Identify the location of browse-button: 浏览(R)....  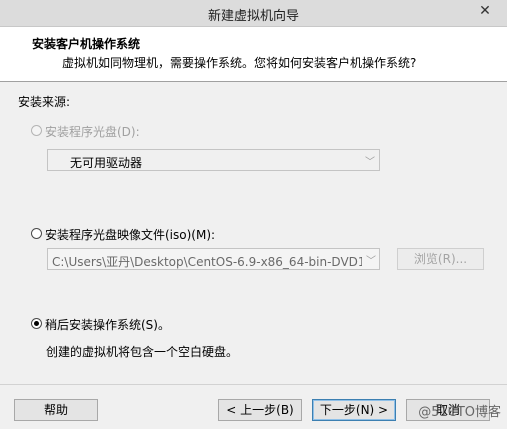
(440, 259).